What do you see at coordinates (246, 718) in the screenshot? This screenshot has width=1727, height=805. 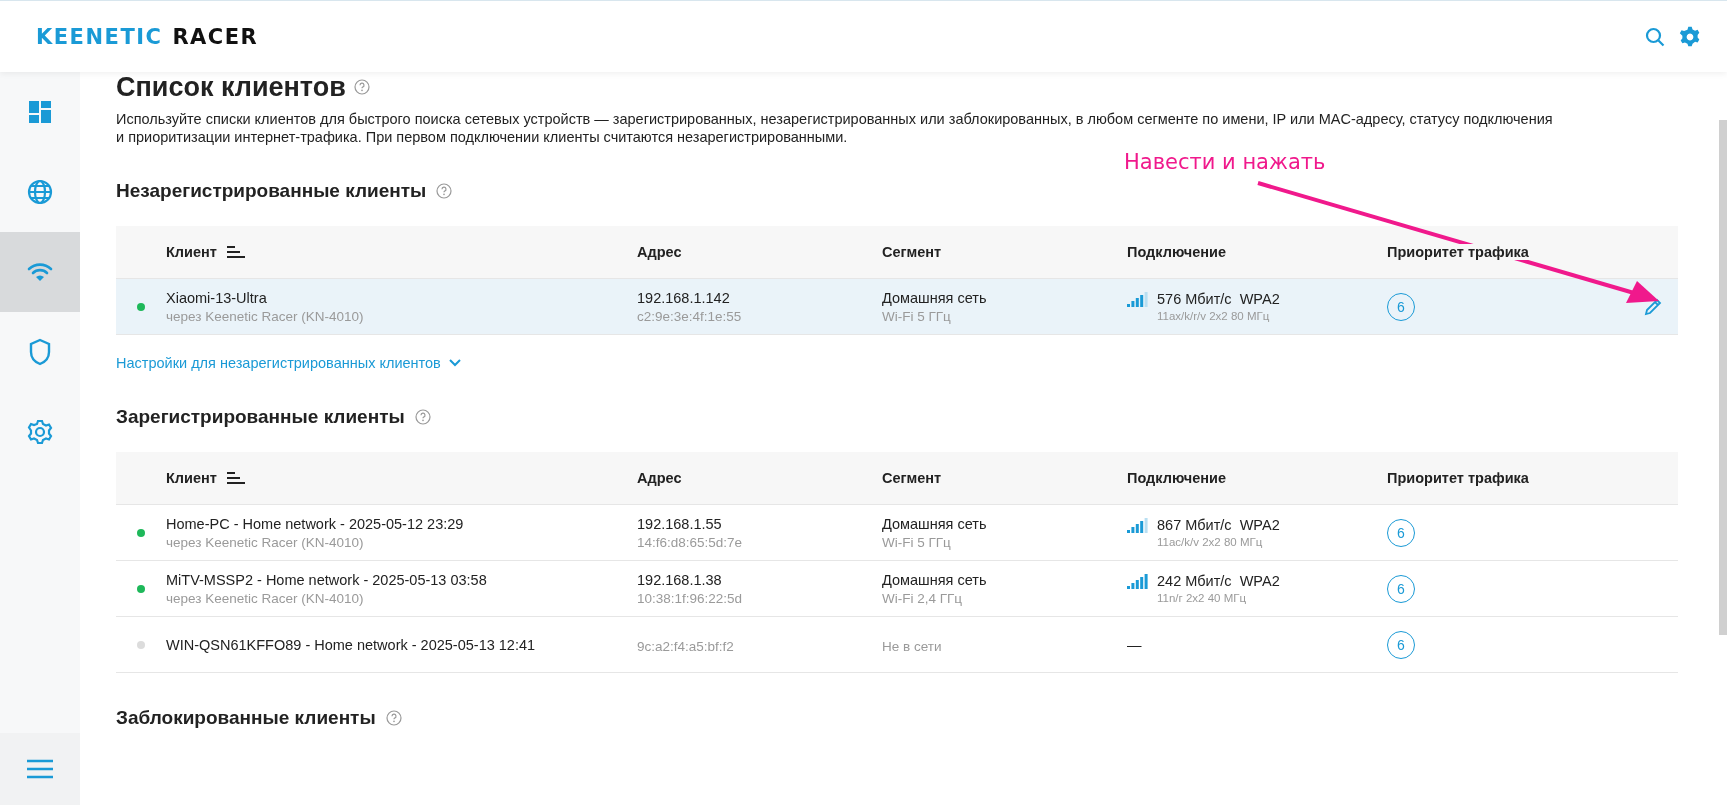 I see `section-title: Заблокированные клиенты` at bounding box center [246, 718].